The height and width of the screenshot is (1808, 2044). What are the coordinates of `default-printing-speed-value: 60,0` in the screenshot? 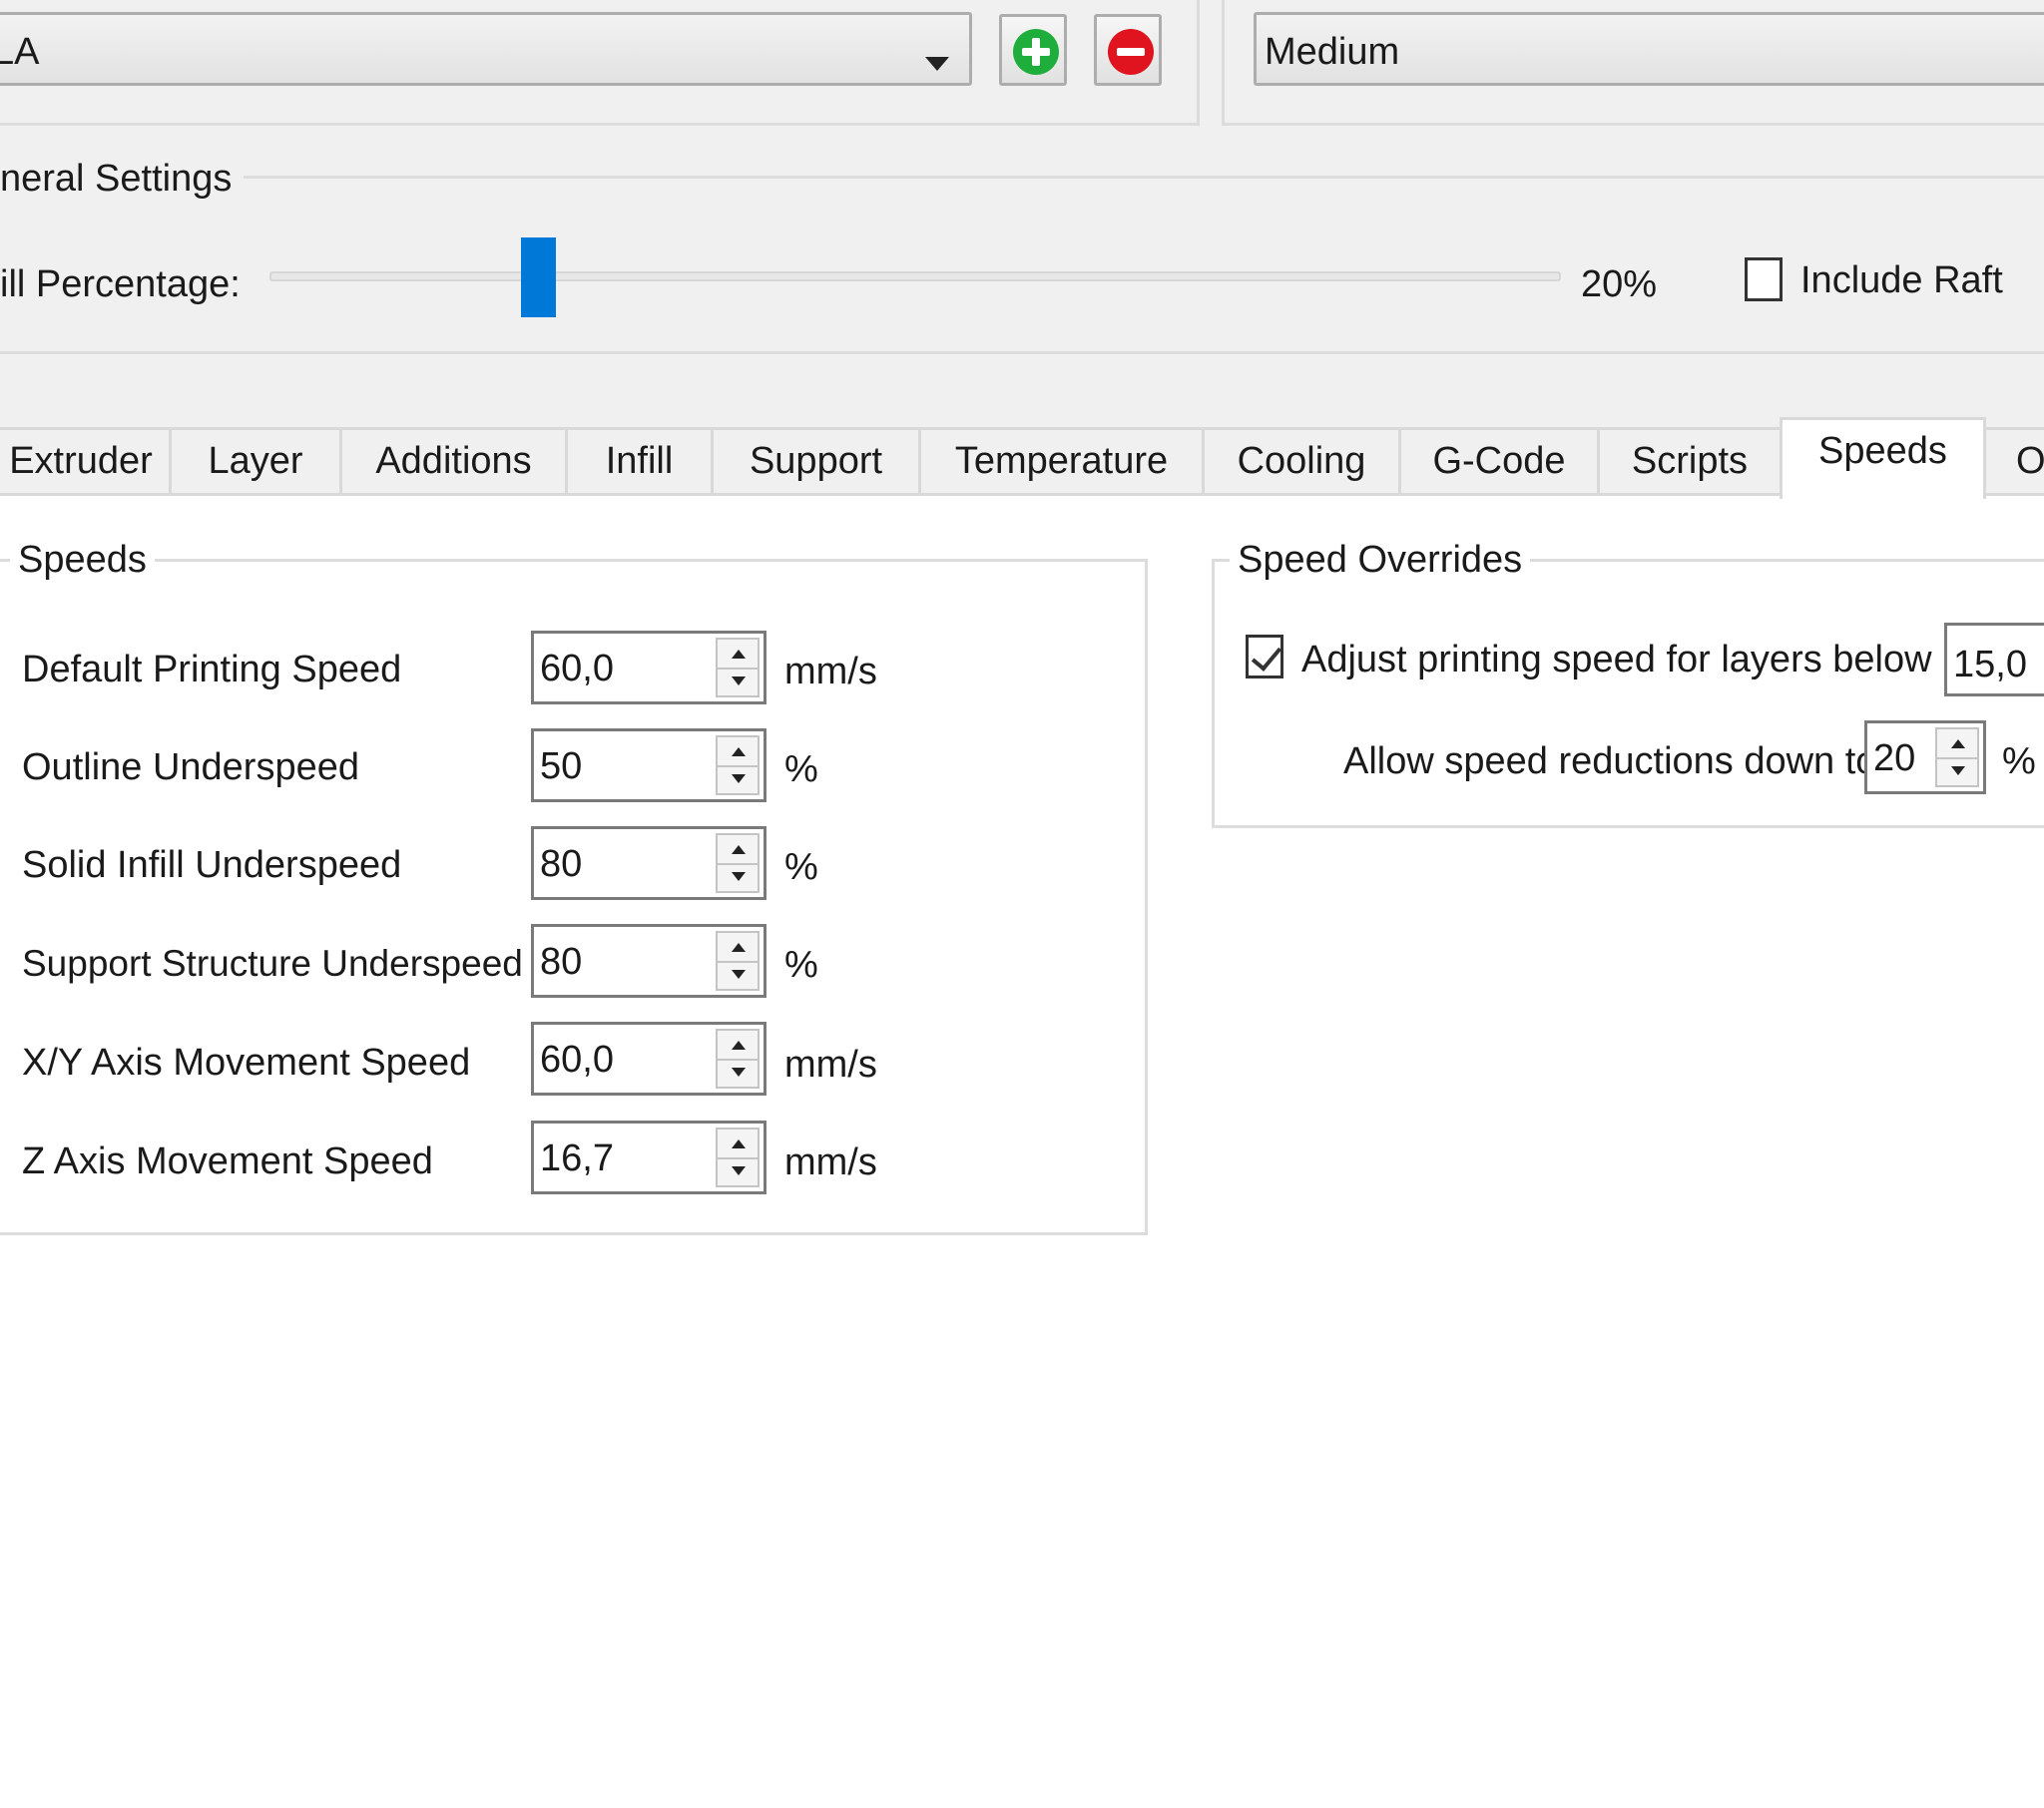 It's located at (577, 669).